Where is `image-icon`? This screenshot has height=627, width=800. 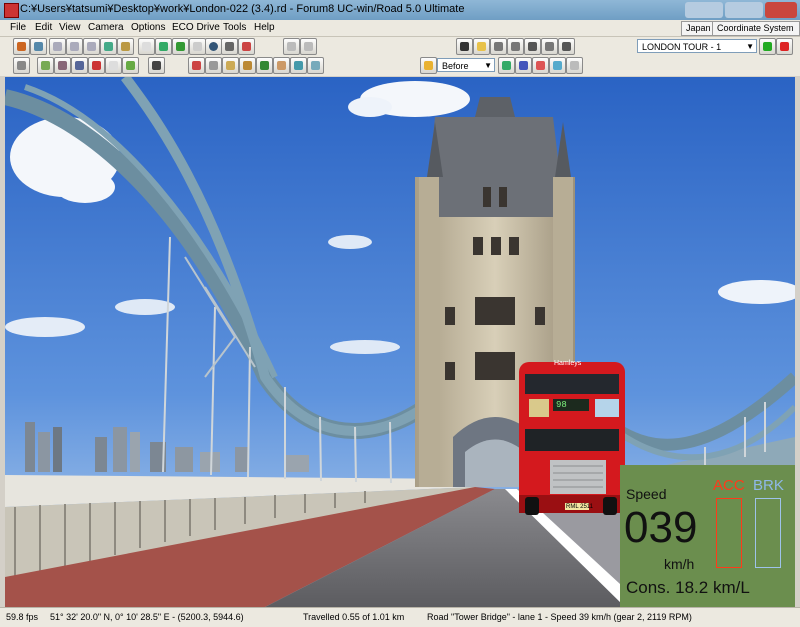 image-icon is located at coordinates (45, 65).